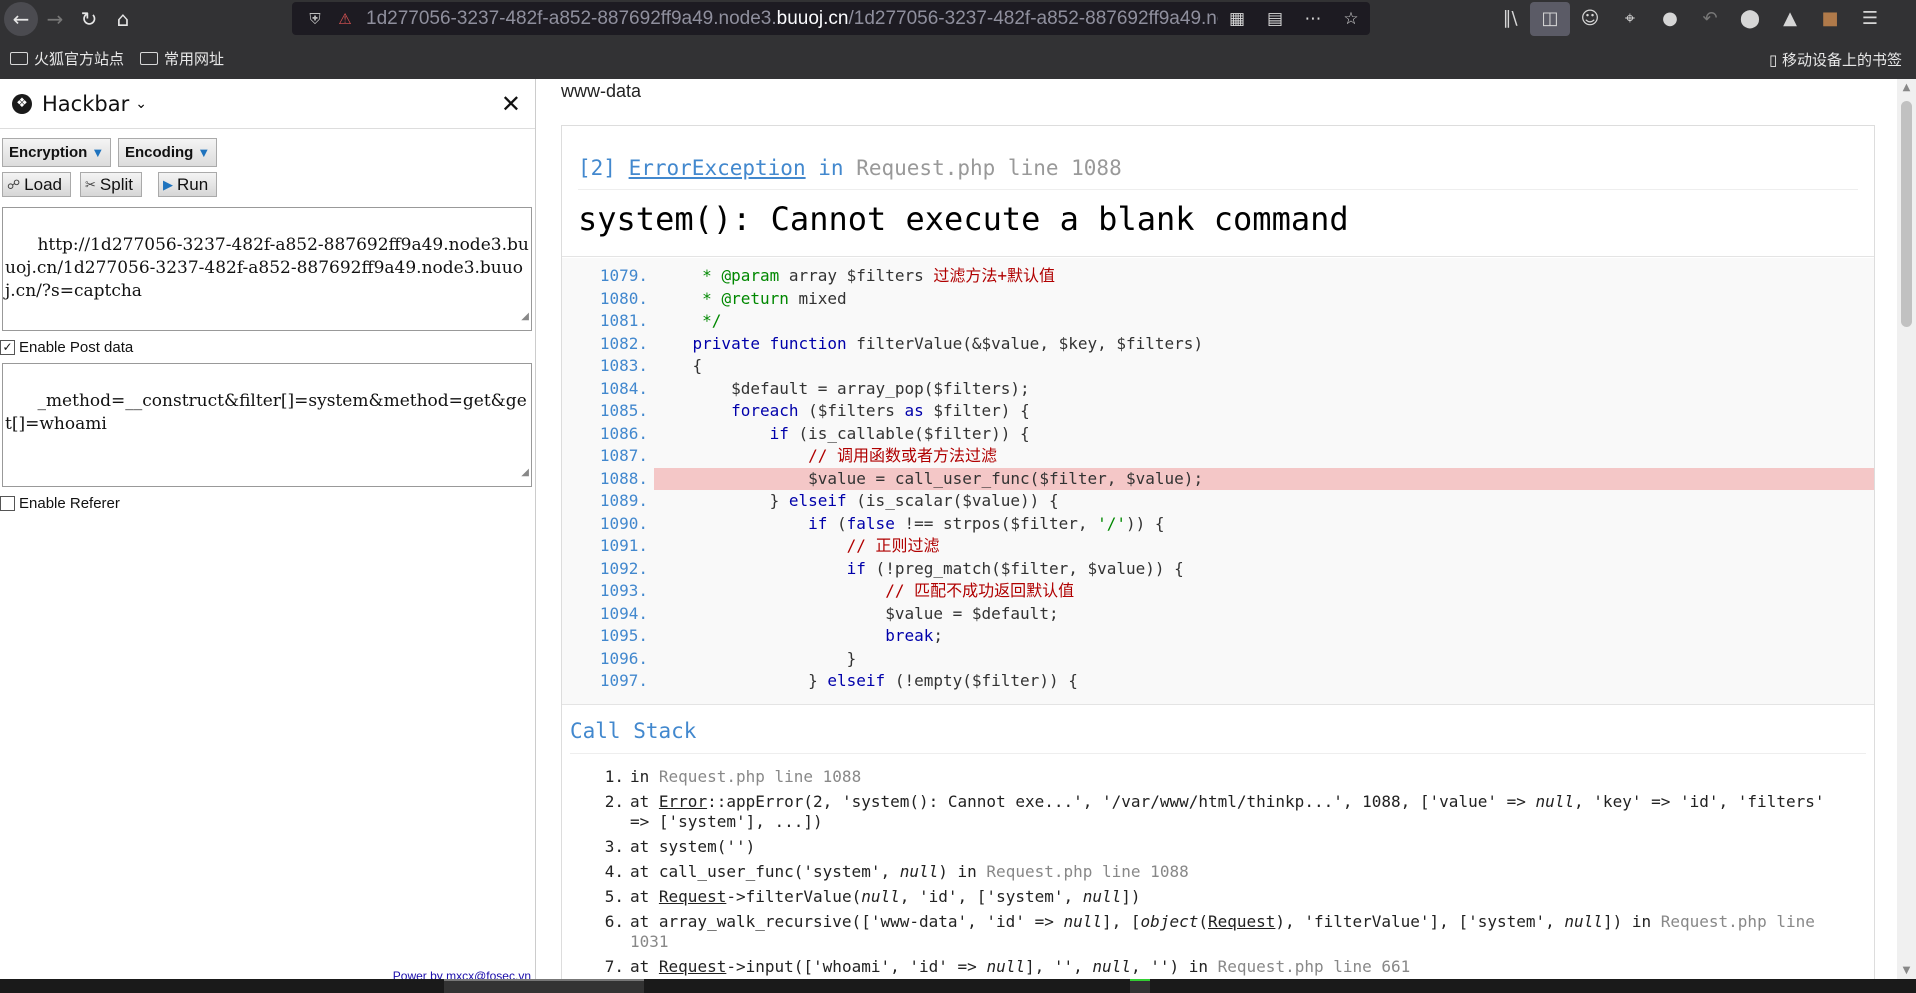 The width and height of the screenshot is (1916, 993). Describe the element at coordinates (856, 500) in the screenshot. I see `line-code: } elseif (is_scalar($value)) {` at that location.